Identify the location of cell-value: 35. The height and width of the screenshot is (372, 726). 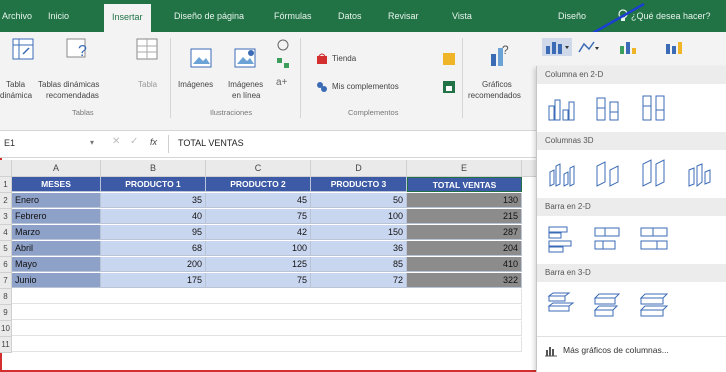
(153, 200).